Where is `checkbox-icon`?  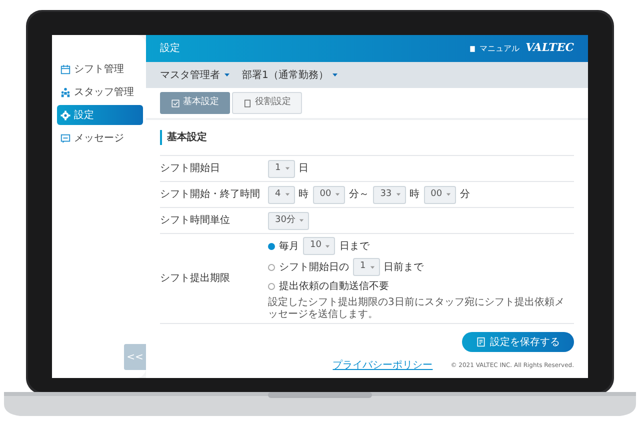
checkbox-icon is located at coordinates (175, 103).